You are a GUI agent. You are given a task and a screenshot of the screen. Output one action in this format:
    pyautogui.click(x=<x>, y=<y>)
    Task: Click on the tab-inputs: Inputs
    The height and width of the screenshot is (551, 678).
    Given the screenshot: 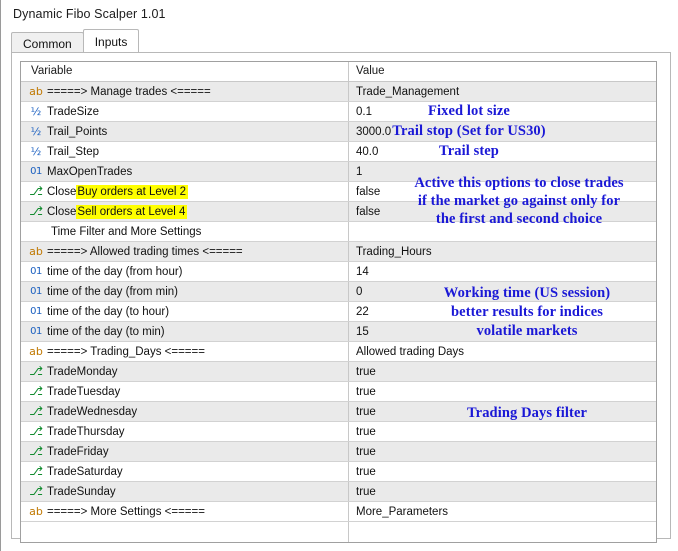 What is the action you would take?
    pyautogui.click(x=111, y=40)
    